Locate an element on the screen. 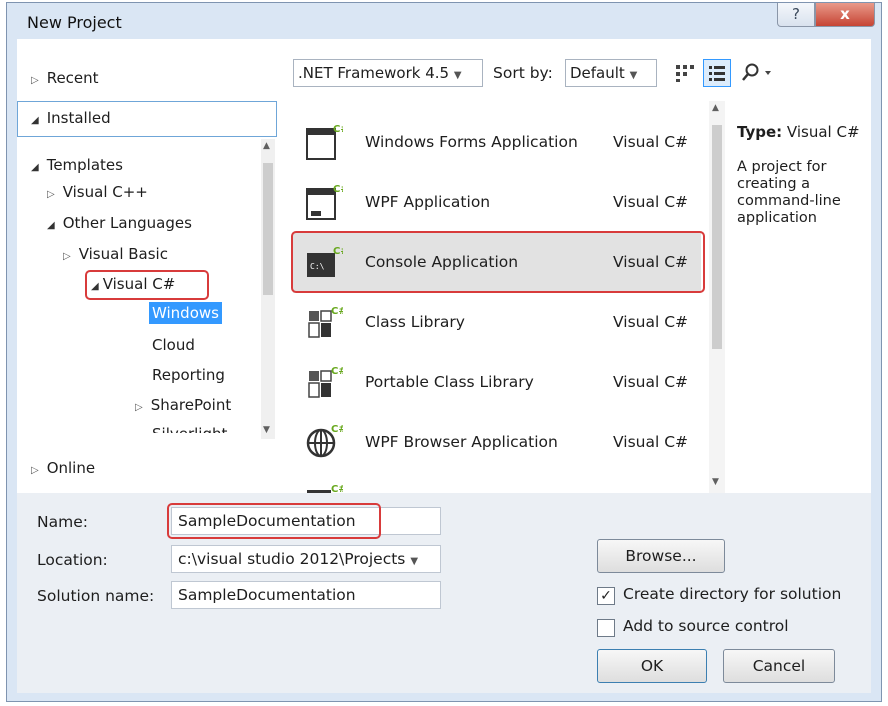 The height and width of the screenshot is (706, 888). tree-item-label: Windows is located at coordinates (185, 313).